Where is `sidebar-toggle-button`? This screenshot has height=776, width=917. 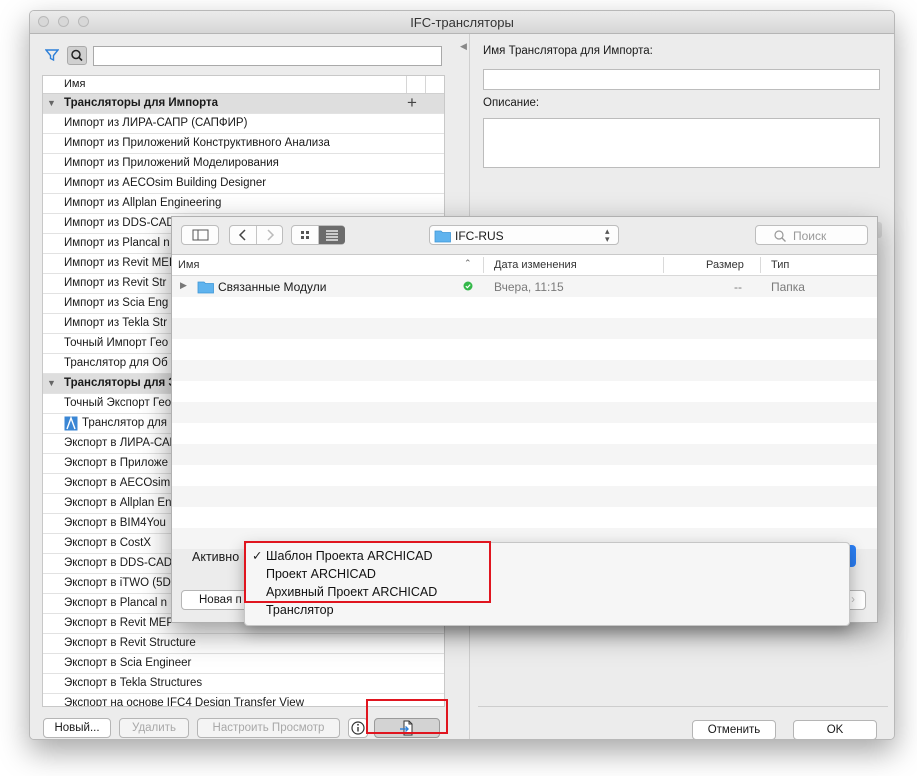 sidebar-toggle-button is located at coordinates (200, 235).